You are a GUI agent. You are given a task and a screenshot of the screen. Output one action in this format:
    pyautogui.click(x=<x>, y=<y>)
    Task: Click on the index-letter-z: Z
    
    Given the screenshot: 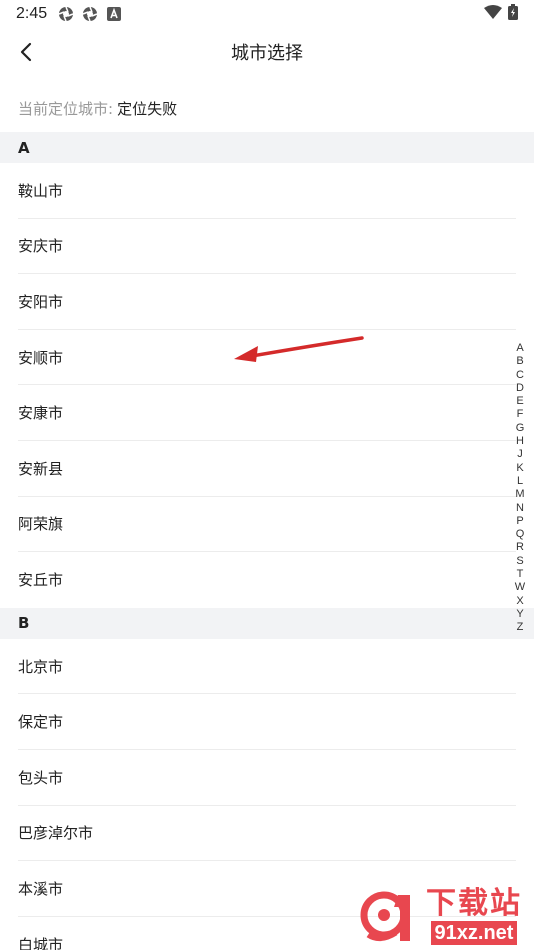 What is the action you would take?
    pyautogui.click(x=520, y=627)
    